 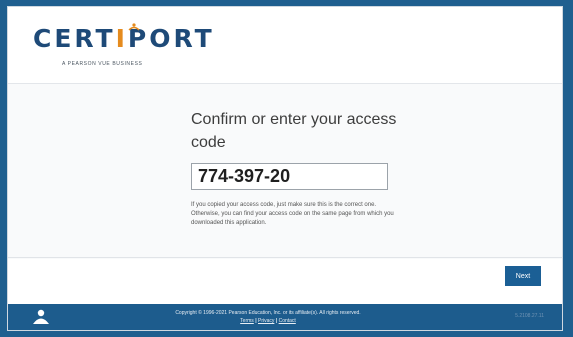 I want to click on version-label: 5.2108.27.11, so click(x=529, y=316).